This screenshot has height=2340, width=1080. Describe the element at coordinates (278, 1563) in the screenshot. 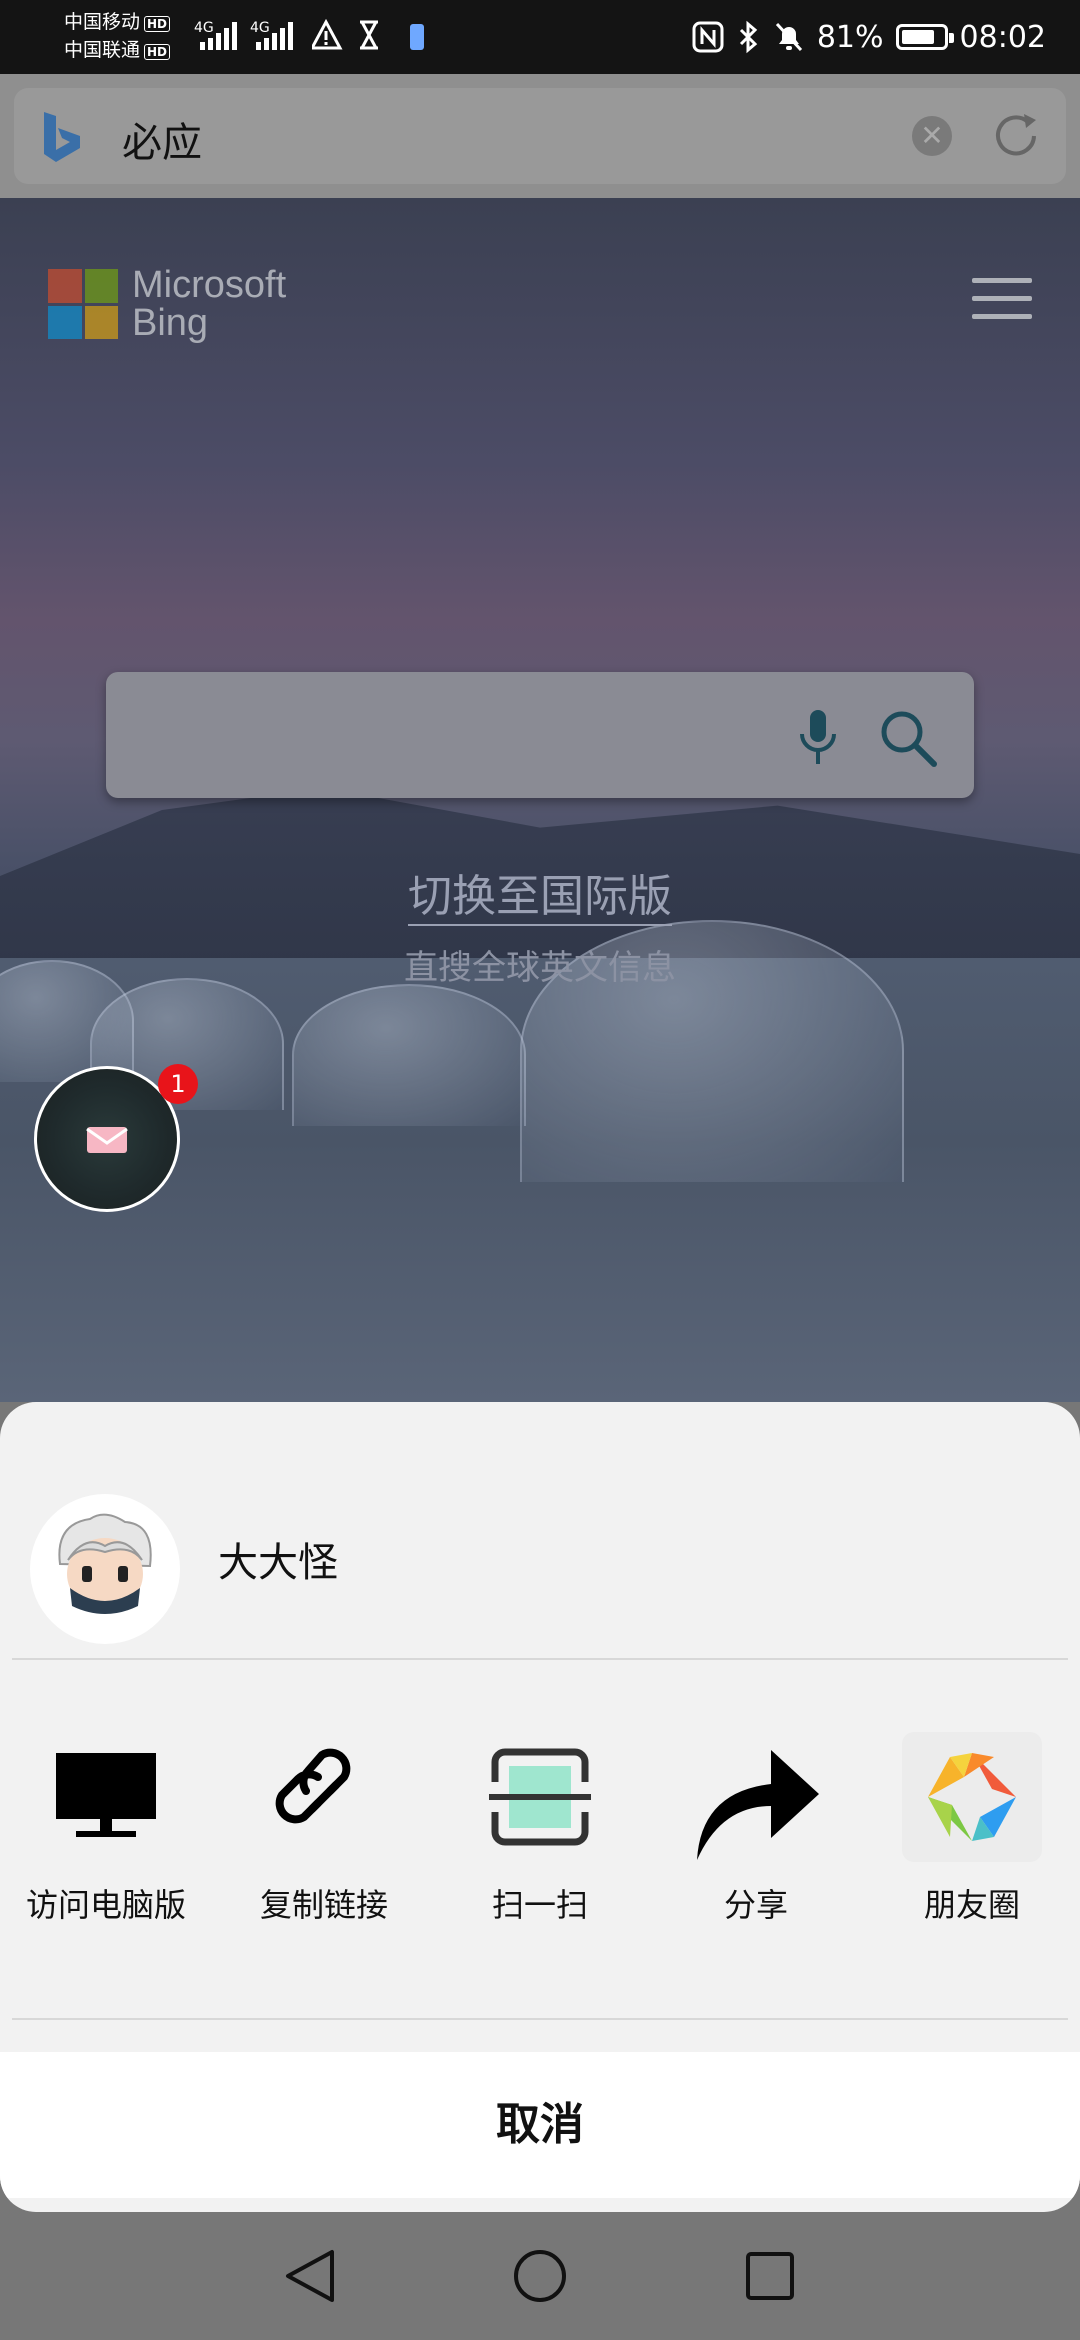

I see `username: 大大怪` at that location.